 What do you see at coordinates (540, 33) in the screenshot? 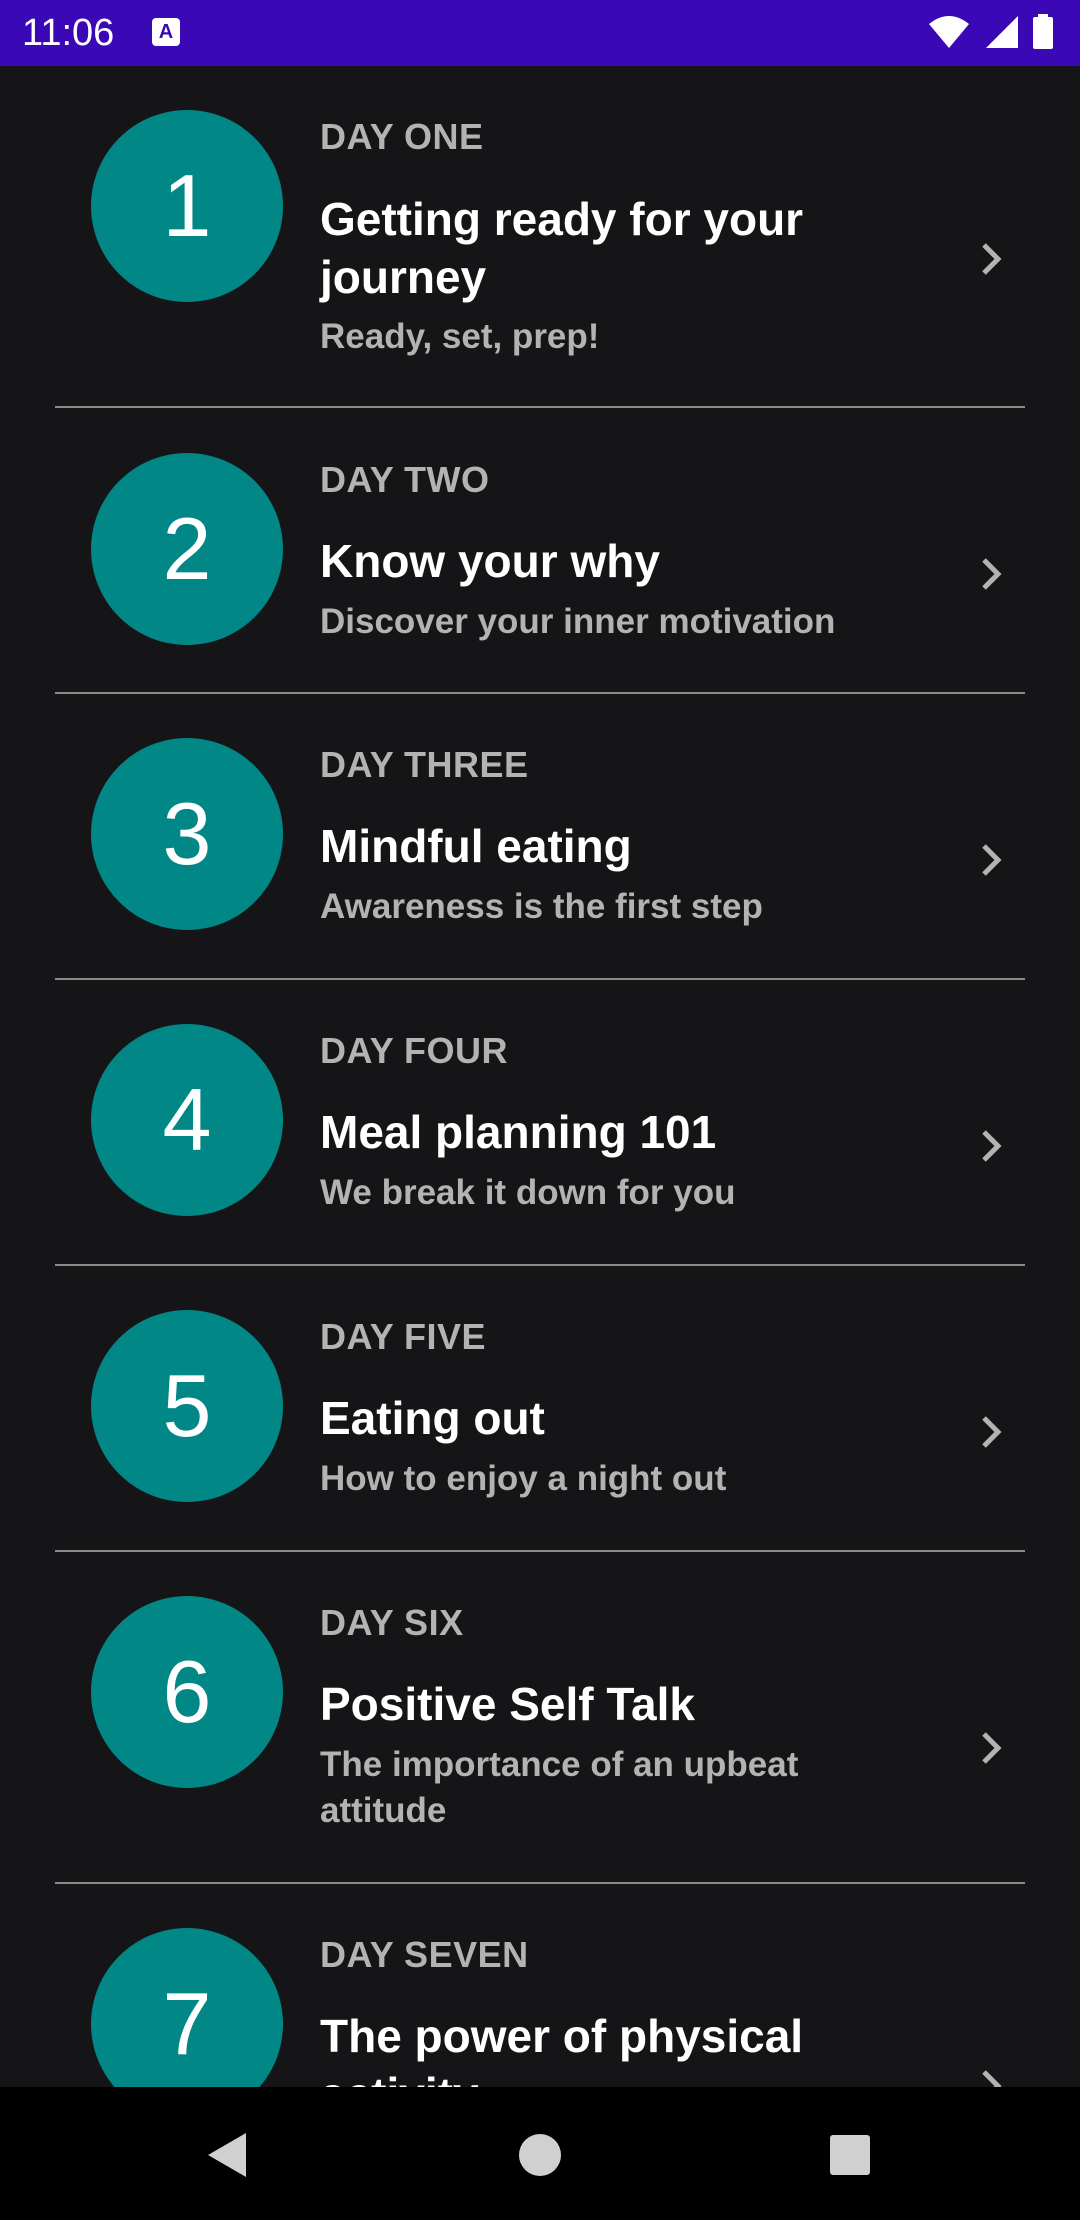
I see `status-bar: 11:06 A` at bounding box center [540, 33].